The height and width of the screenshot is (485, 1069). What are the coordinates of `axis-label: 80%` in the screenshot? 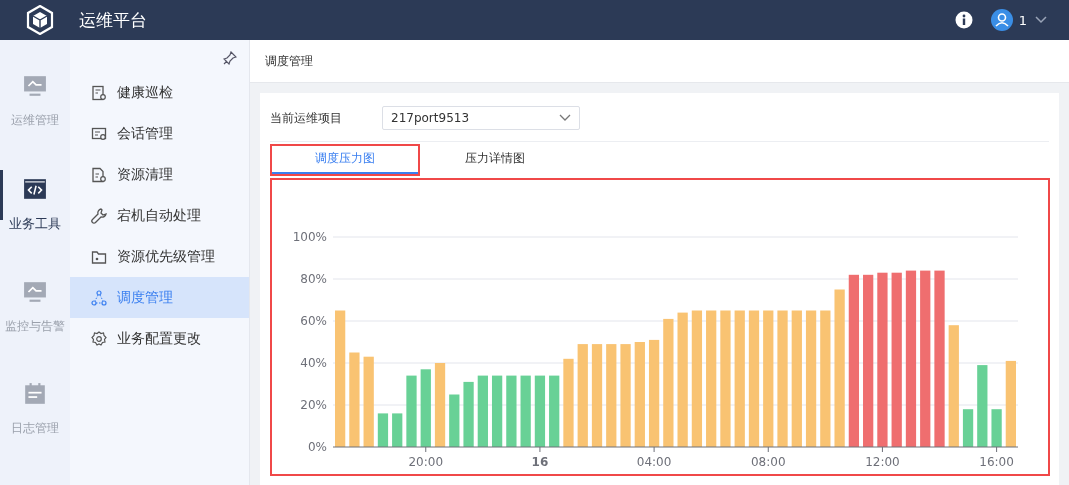 It's located at (313, 279).